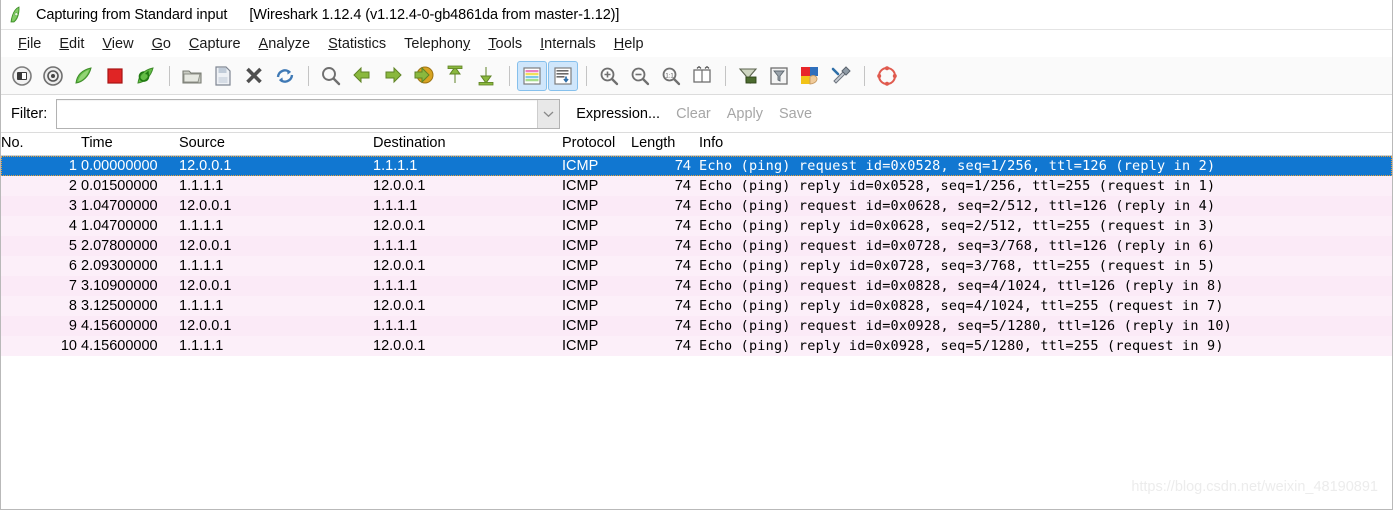  Describe the element at coordinates (119, 206) in the screenshot. I see `cell-time: 1.04700000` at that location.